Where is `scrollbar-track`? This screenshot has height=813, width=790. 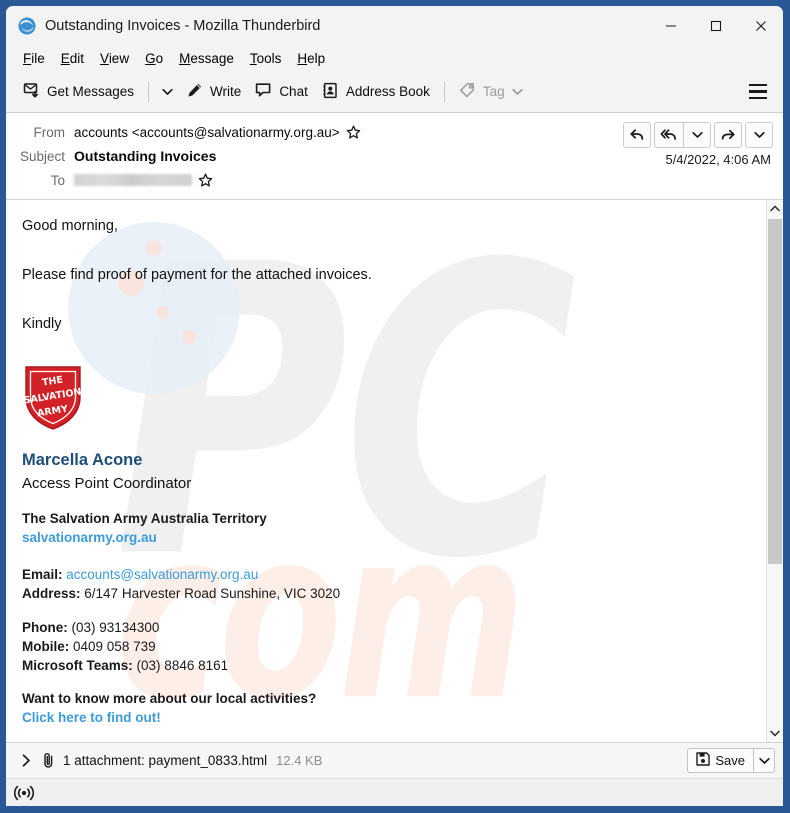 scrollbar-track is located at coordinates (775, 471).